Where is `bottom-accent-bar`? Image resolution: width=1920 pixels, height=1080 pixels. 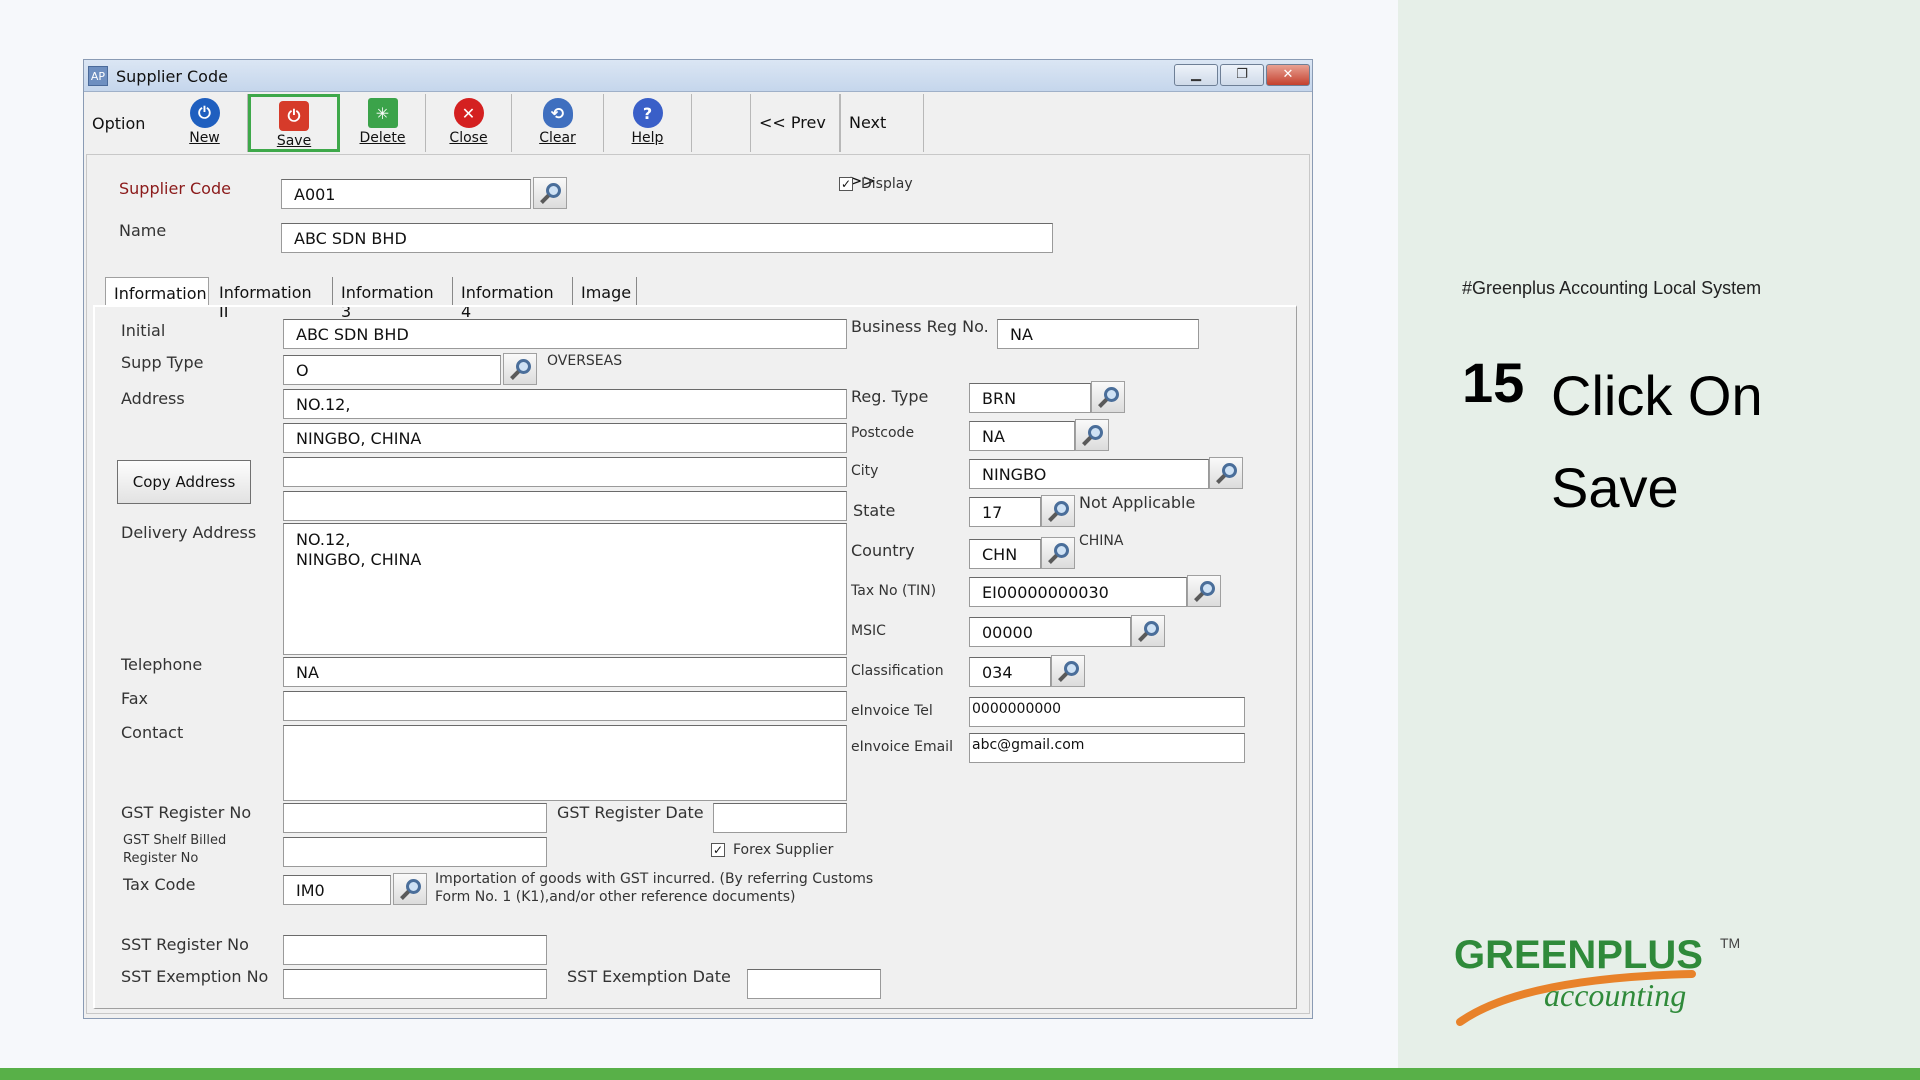
bottom-accent-bar is located at coordinates (960, 1074).